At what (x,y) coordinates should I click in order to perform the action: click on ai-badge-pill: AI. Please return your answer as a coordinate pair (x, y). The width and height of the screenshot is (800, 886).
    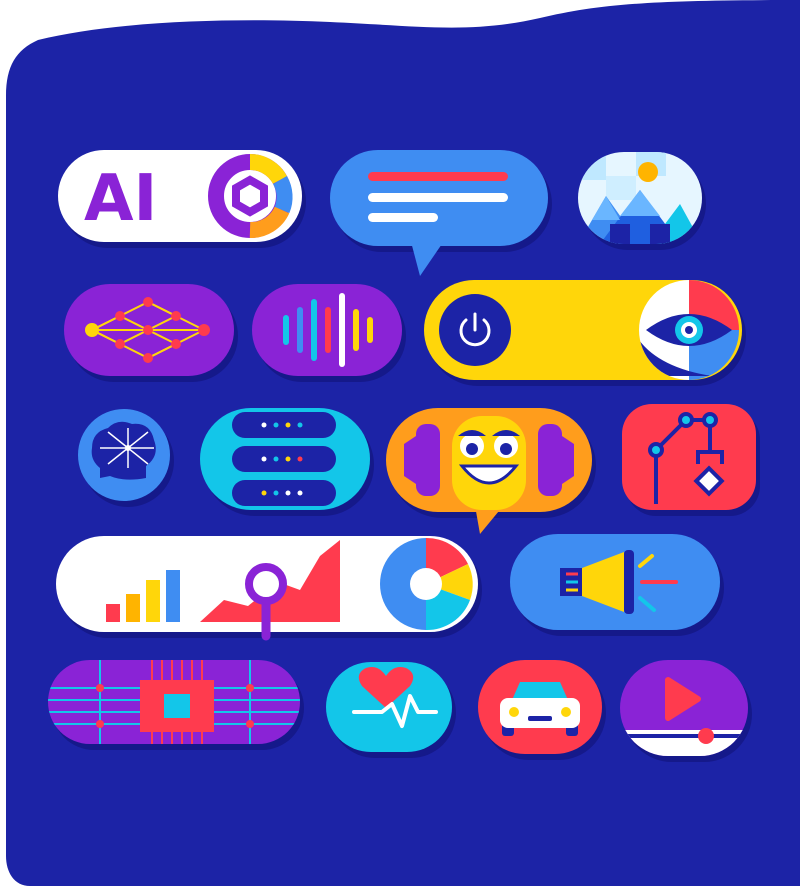
    Looking at the image, I should click on (182, 199).